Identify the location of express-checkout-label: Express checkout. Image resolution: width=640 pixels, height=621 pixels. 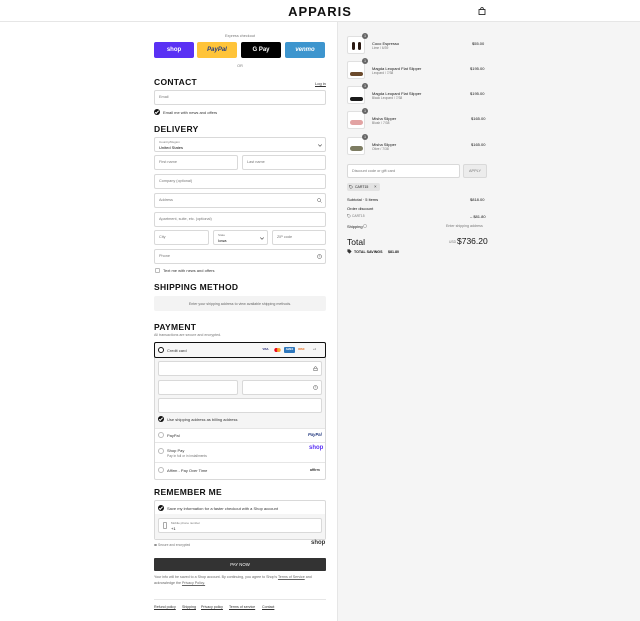
(240, 36).